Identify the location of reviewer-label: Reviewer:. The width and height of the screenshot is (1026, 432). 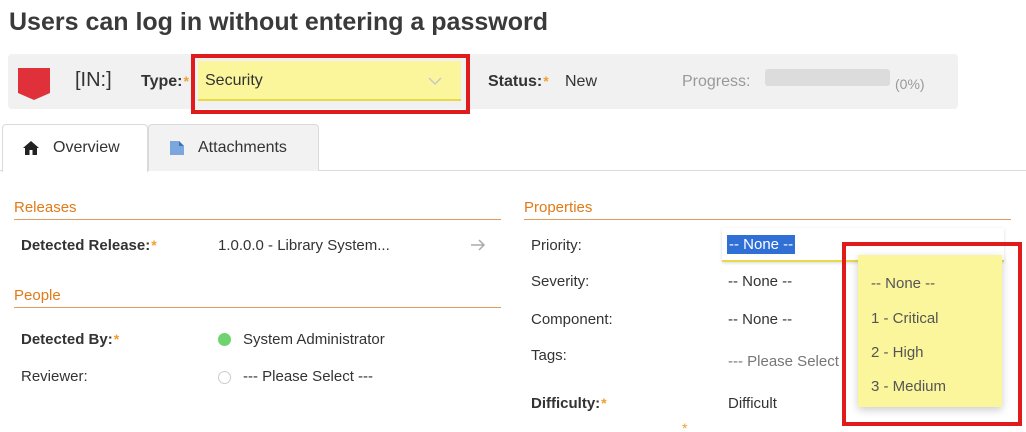
(54, 376).